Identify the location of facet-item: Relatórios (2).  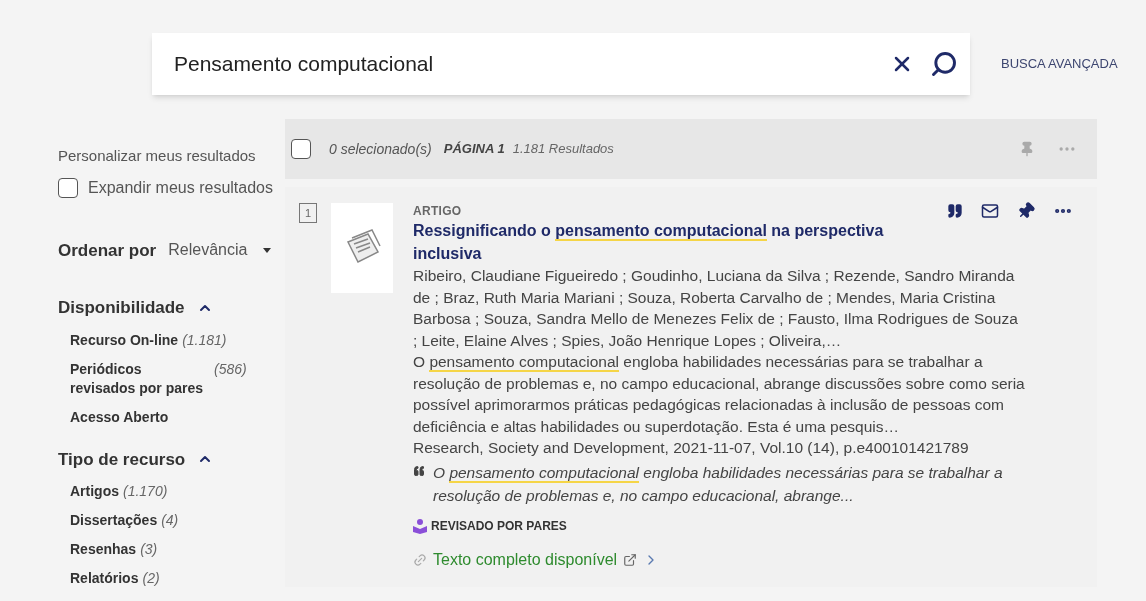
(115, 578).